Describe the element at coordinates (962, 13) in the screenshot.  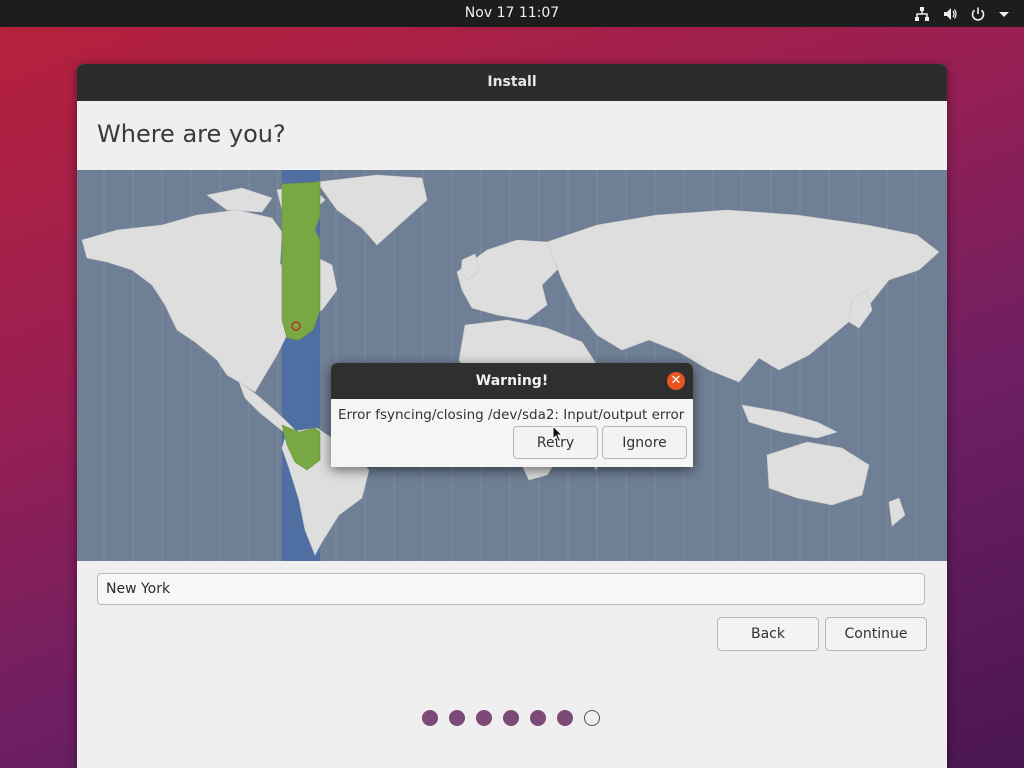
I see `system-tray` at that location.